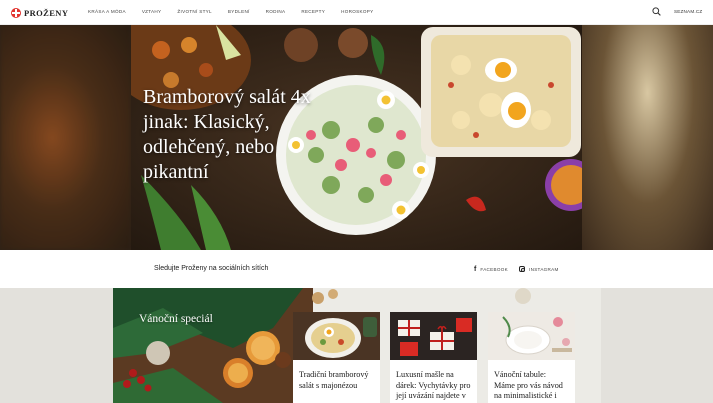 This screenshot has width=713, height=403. Describe the element at coordinates (475, 269) in the screenshot. I see `facebook-icon: f` at that location.